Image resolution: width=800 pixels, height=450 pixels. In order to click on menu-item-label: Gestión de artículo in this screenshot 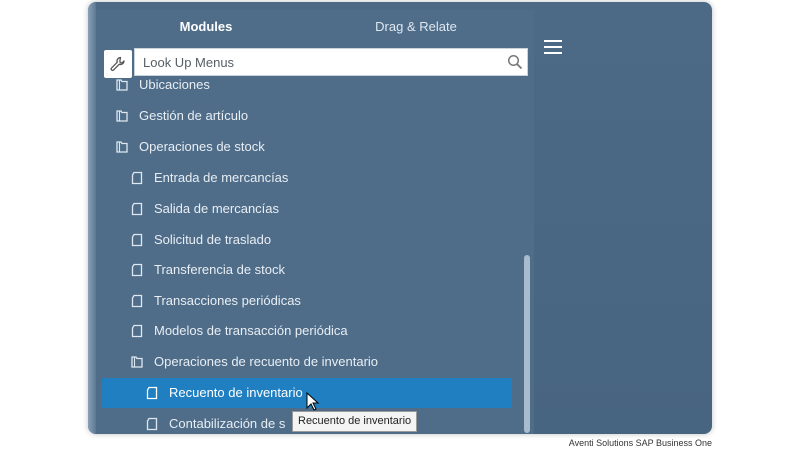, I will do `click(194, 115)`.